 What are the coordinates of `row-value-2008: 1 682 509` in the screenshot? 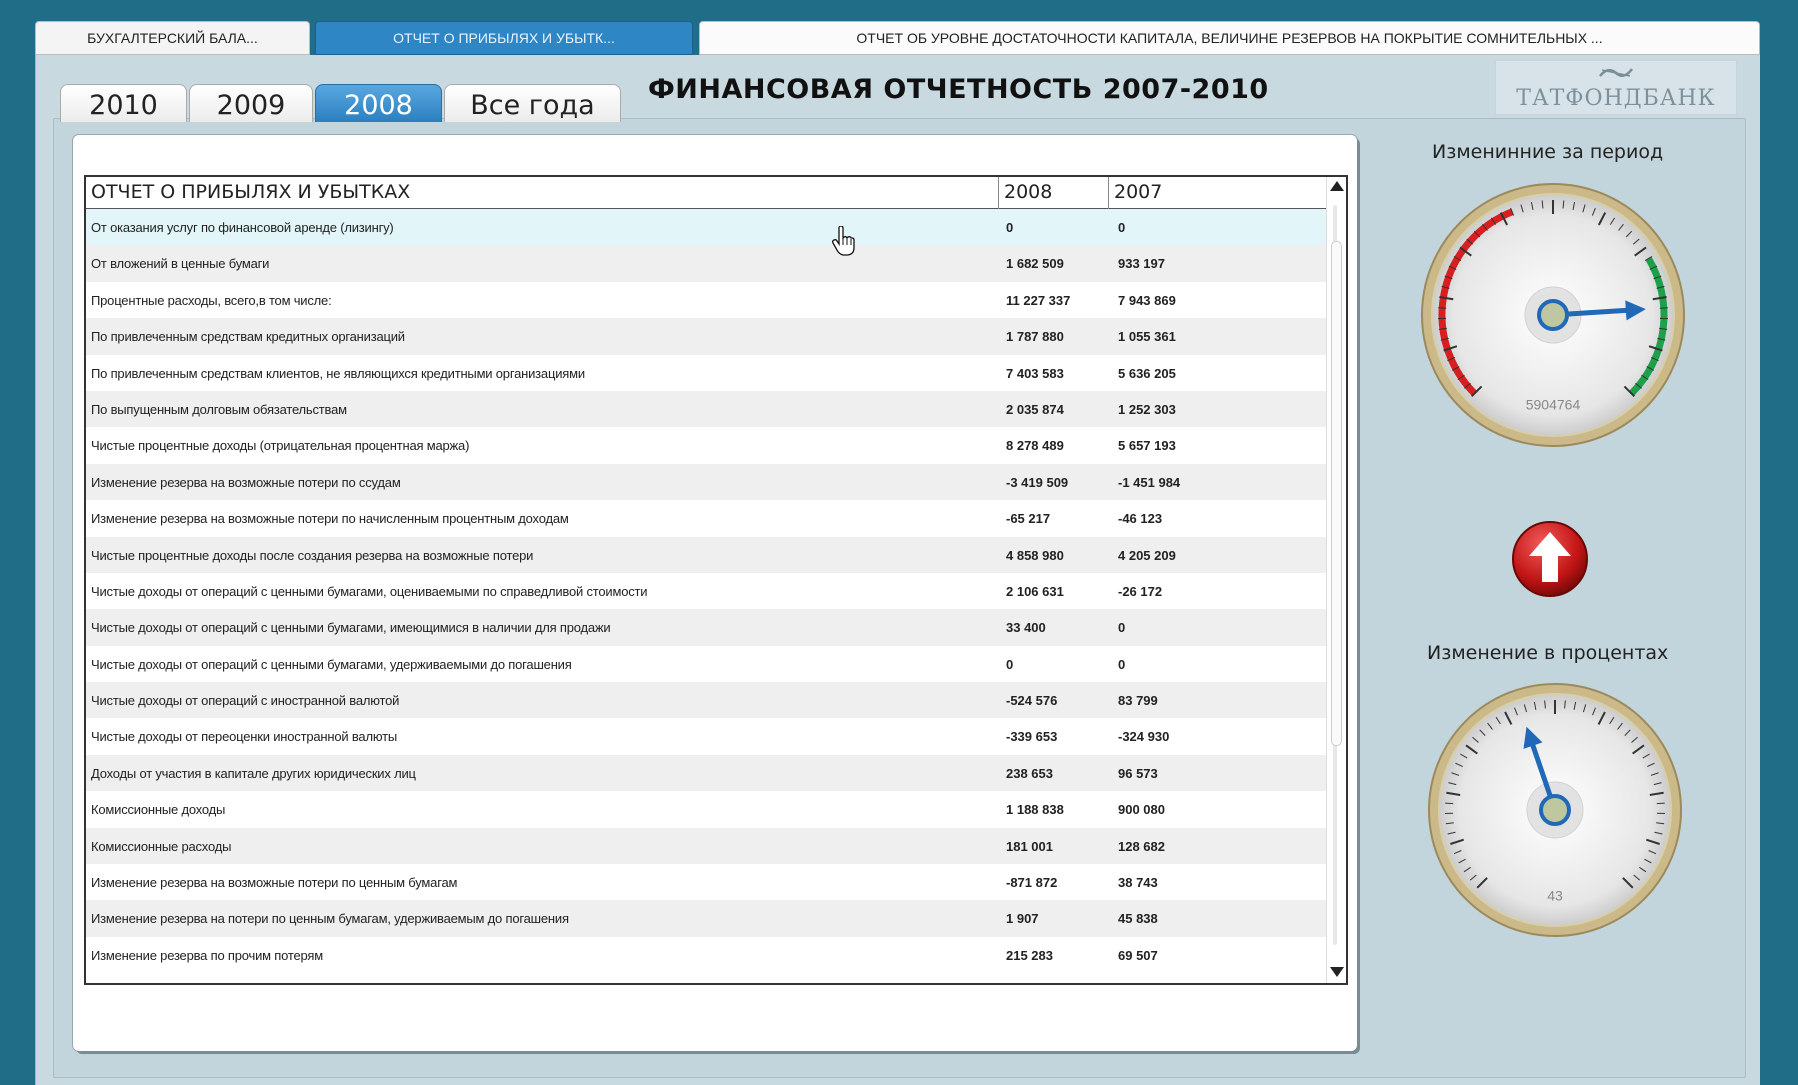 It's located at (1035, 264).